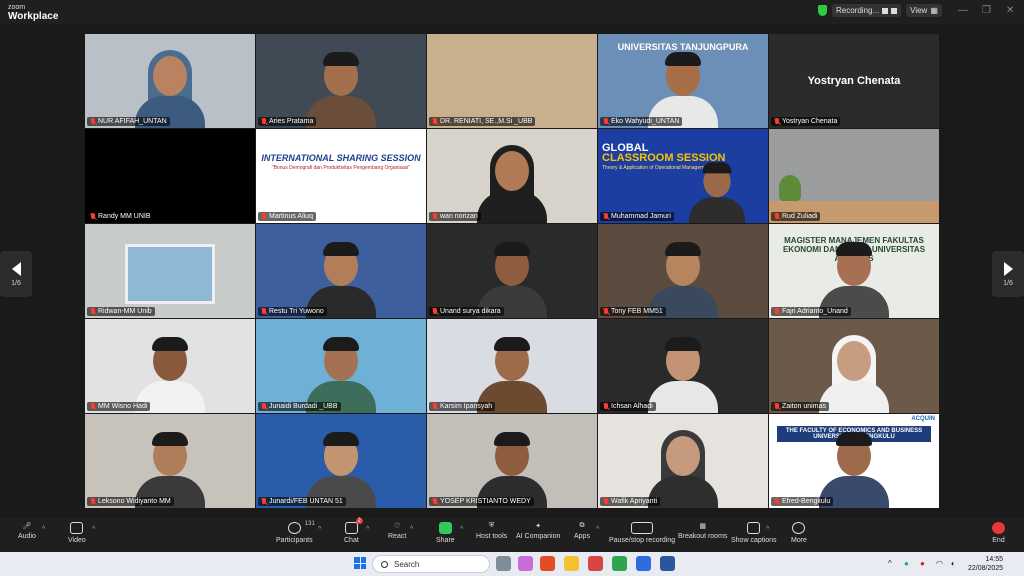 The width and height of the screenshot is (1024, 576). I want to click on participant-tile: Aries Pratama, so click(341, 81).